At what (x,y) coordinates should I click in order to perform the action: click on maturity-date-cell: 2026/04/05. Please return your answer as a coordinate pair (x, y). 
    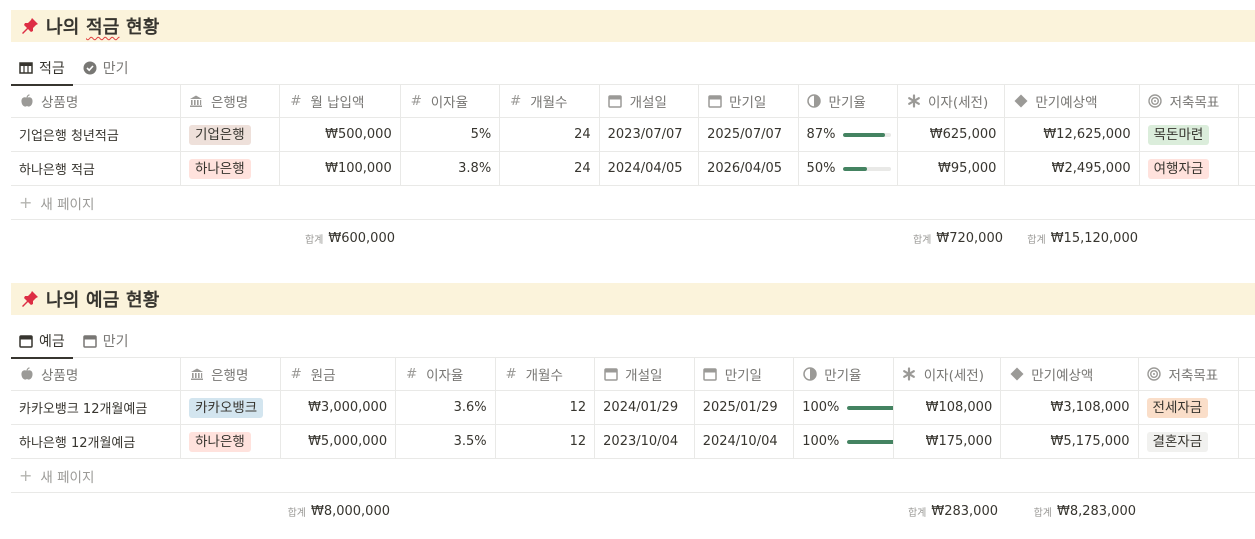
    Looking at the image, I should click on (749, 168).